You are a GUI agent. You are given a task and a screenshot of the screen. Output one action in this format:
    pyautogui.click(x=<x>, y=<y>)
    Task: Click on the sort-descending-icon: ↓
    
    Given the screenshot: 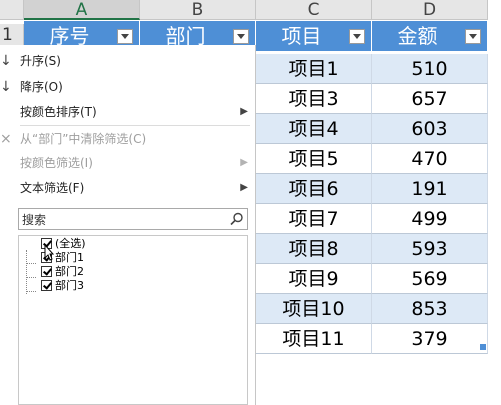 What is the action you would take?
    pyautogui.click(x=6, y=87)
    